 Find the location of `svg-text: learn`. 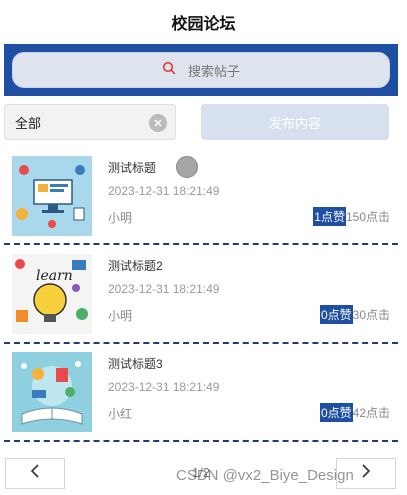

svg-text: learn is located at coordinates (54, 276).